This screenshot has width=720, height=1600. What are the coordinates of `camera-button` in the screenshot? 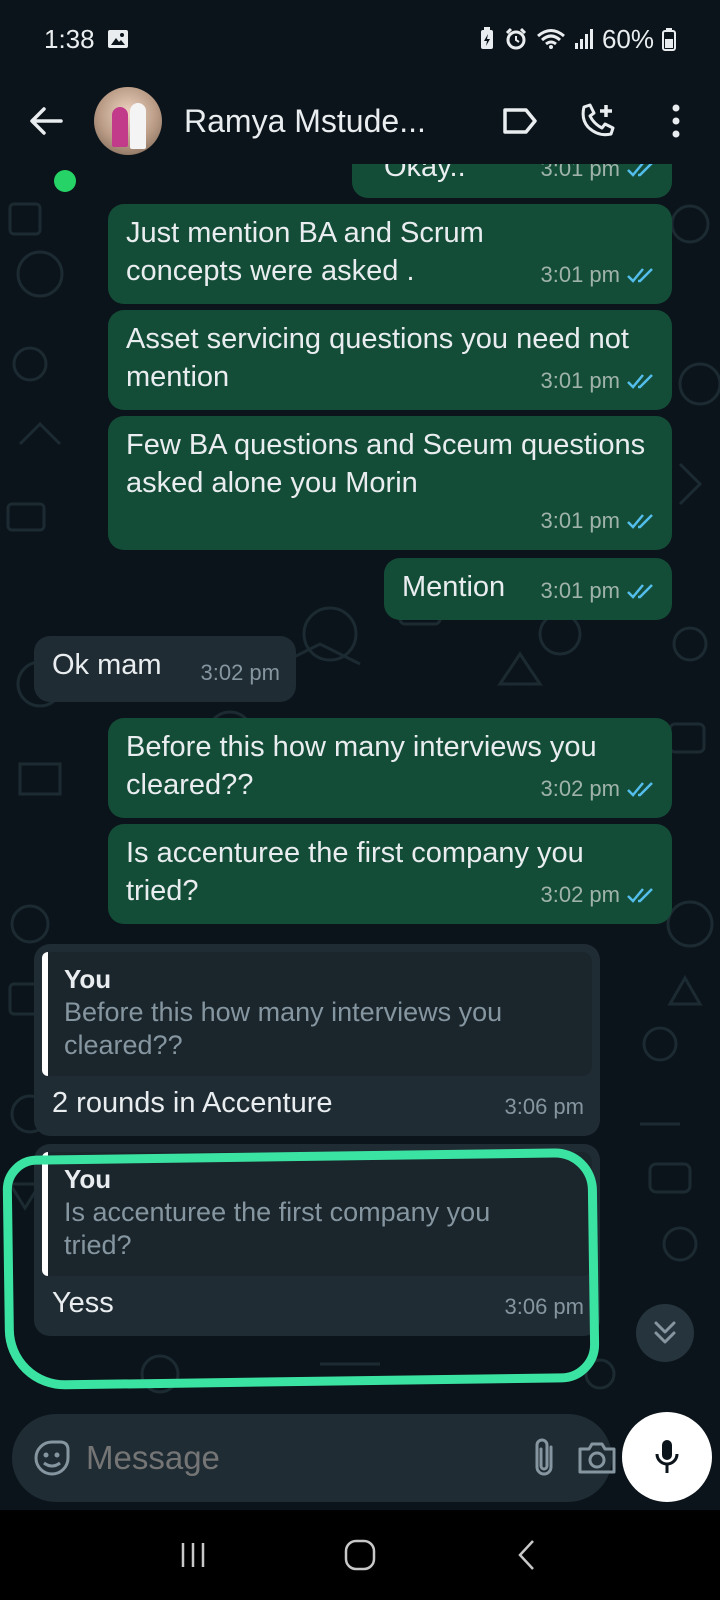 It's located at (597, 1458).